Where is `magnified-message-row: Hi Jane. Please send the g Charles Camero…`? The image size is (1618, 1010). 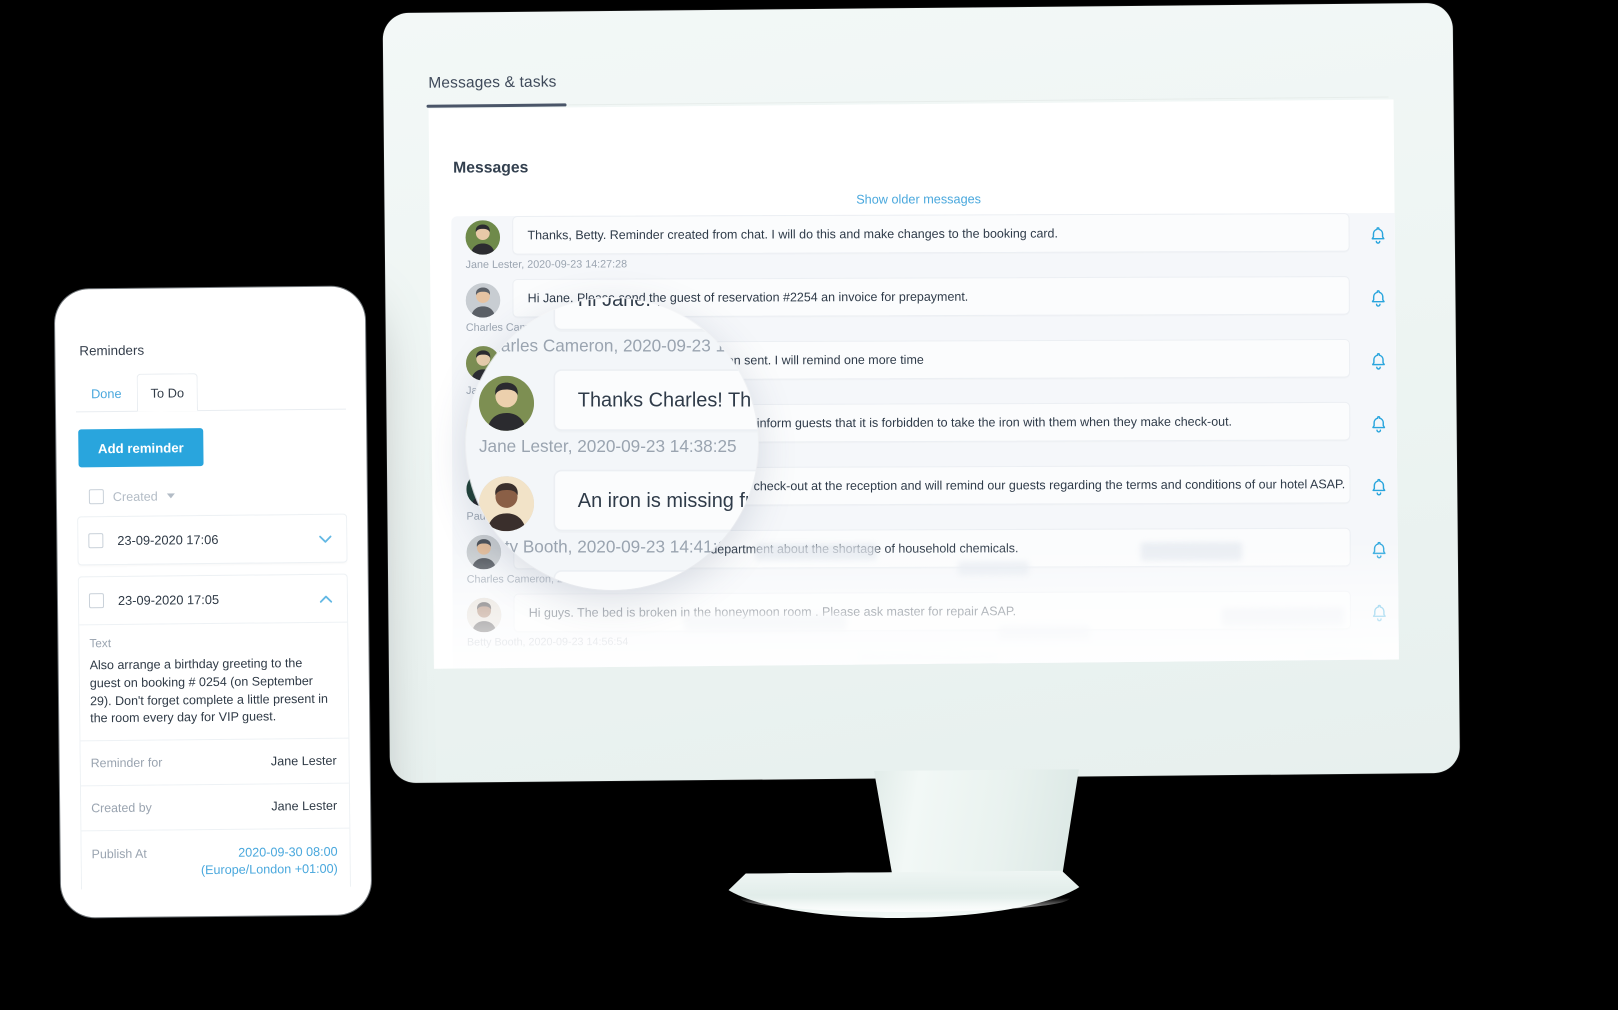
magnified-message-row: Hi Jane. Please send the g Charles Camero… is located at coordinates (612, 333).